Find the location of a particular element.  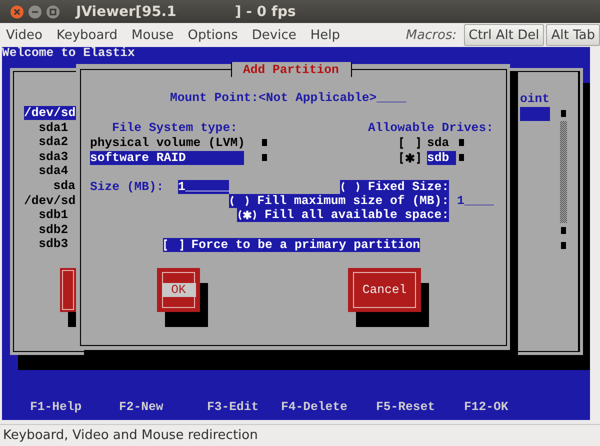

field-label: File System type: is located at coordinates (175, 128).